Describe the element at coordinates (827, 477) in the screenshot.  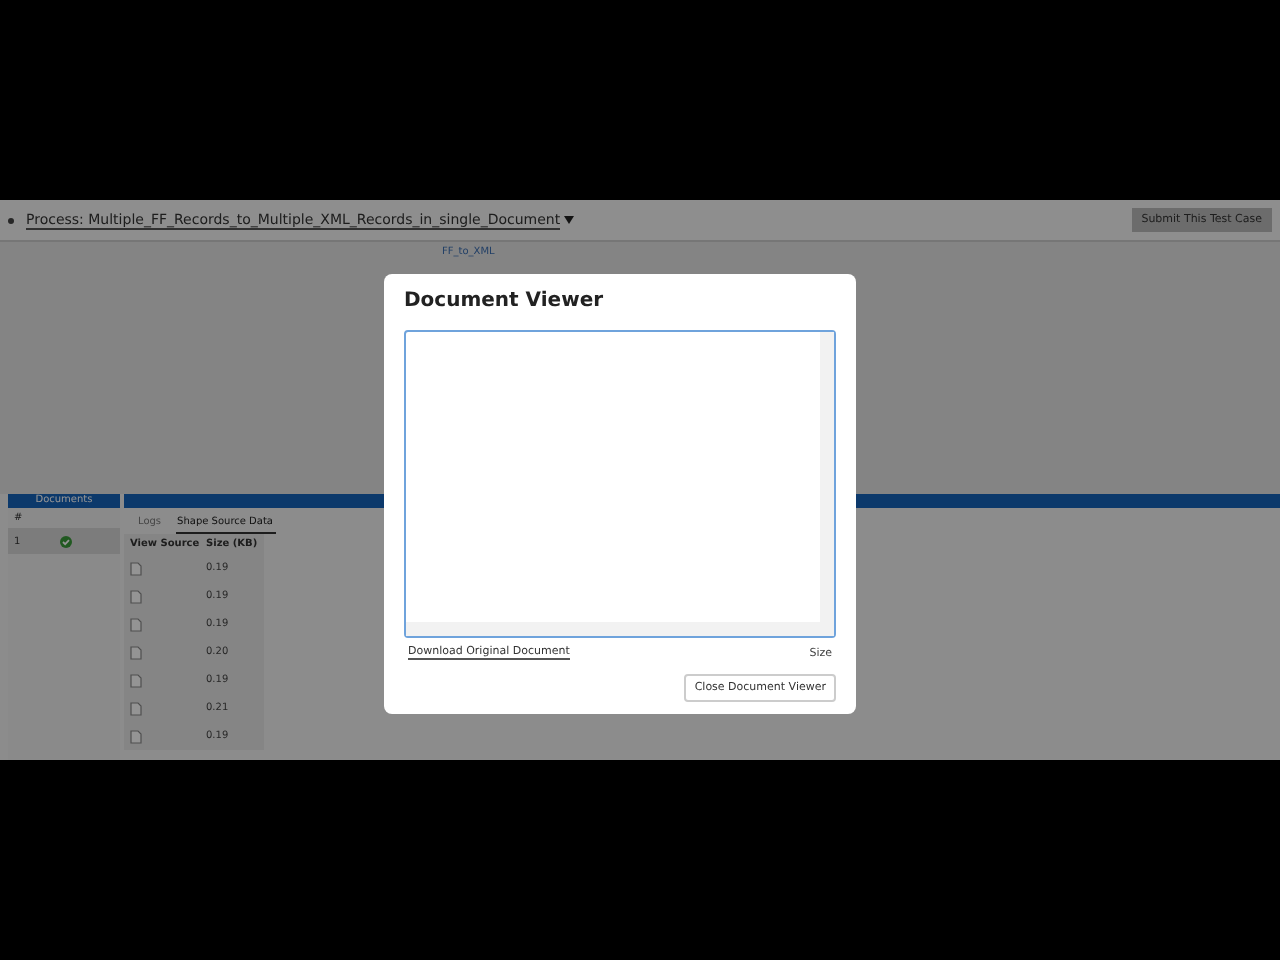
I see `vertical-scrollbar` at that location.